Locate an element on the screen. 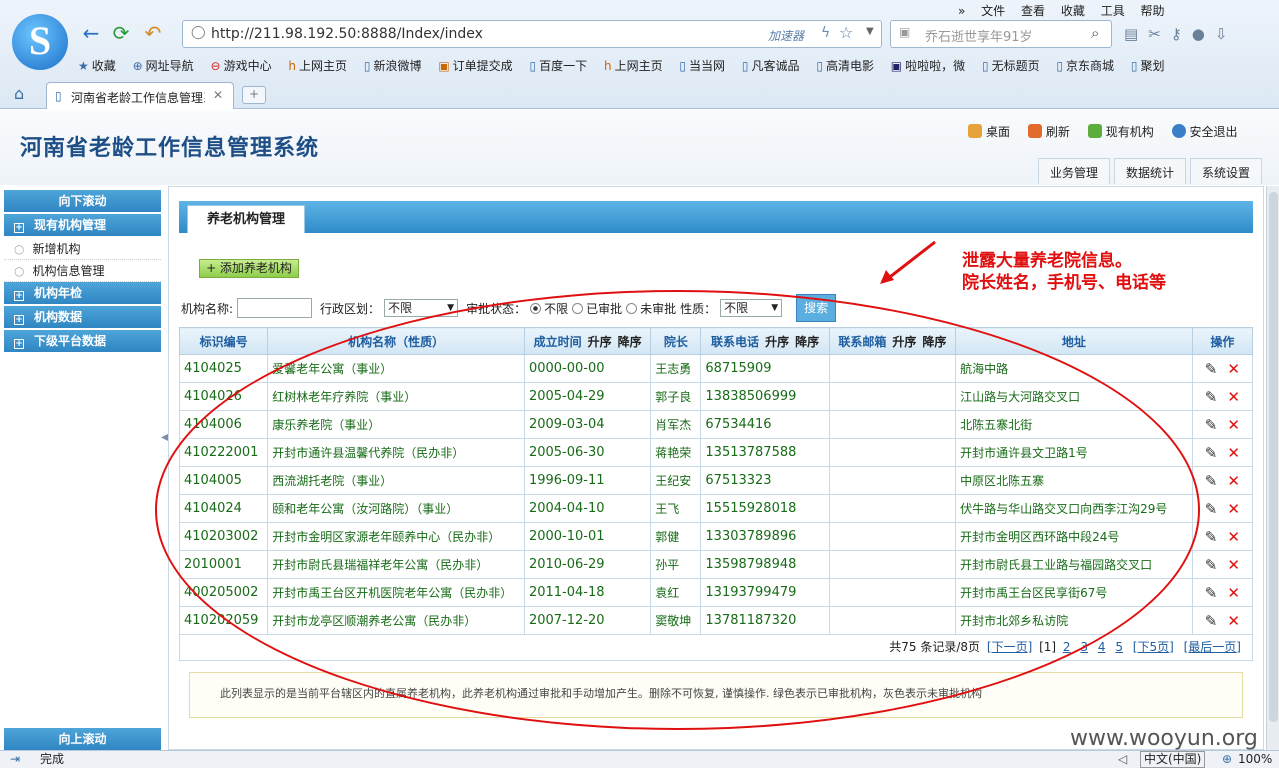 The height and width of the screenshot is (768, 1279). tab-settings: 系统设置 is located at coordinates (1226, 171).